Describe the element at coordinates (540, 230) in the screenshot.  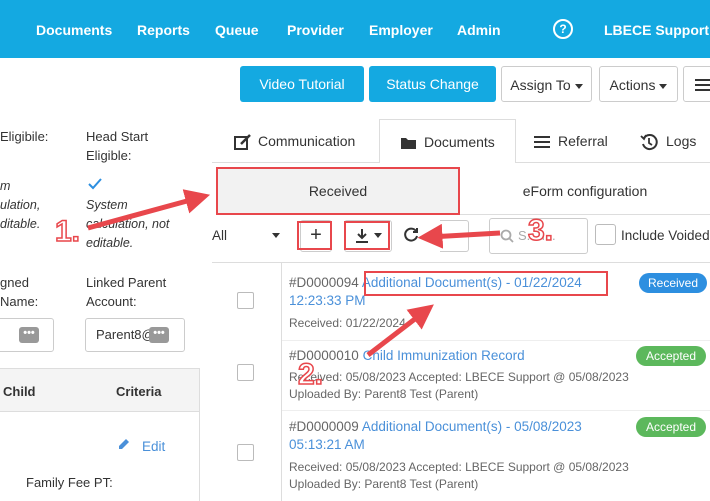
I see `callout-3: 3.` at that location.